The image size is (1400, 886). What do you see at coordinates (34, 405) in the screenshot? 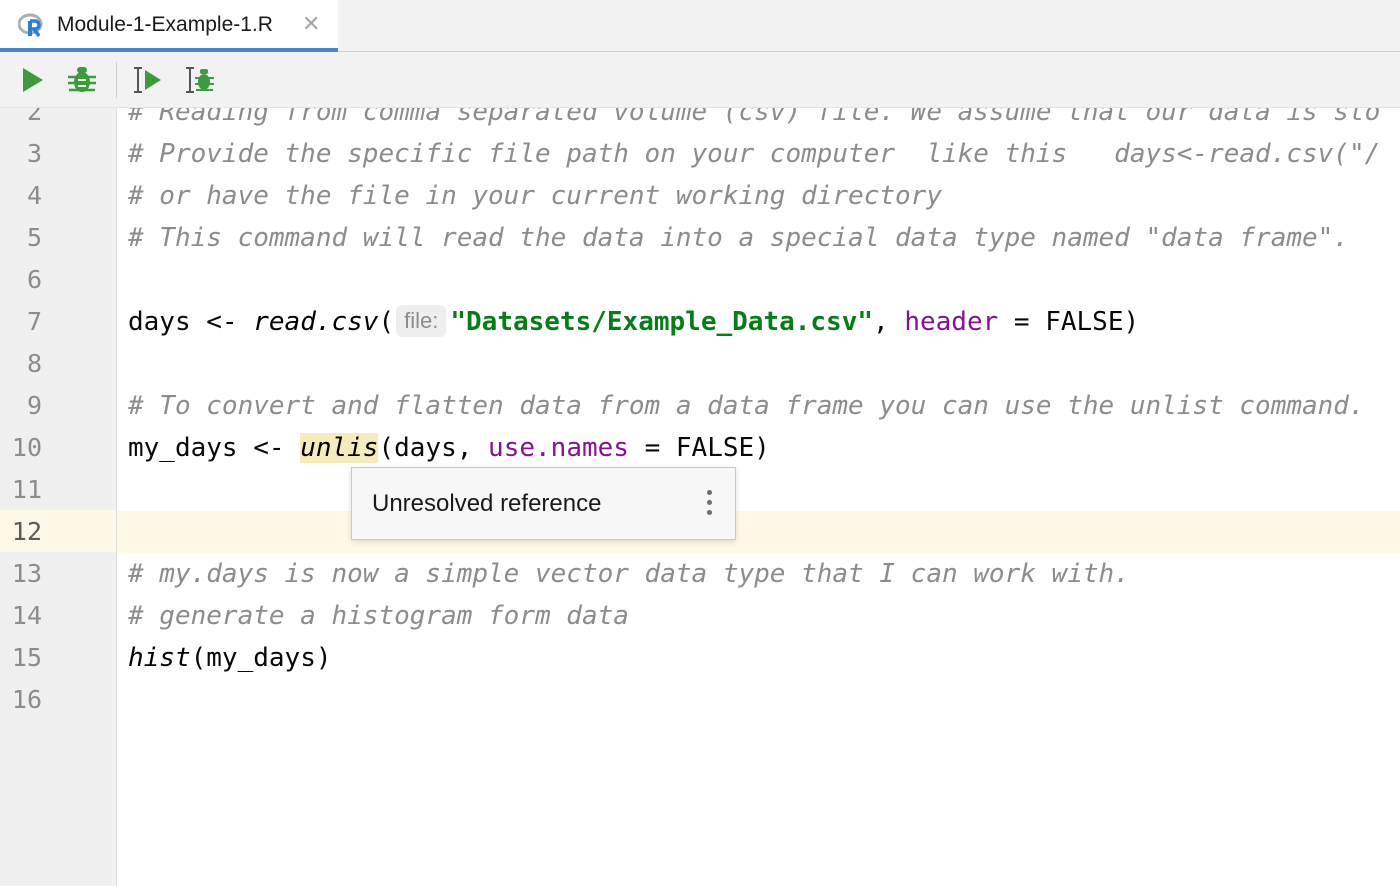
I see `line-number: 9` at bounding box center [34, 405].